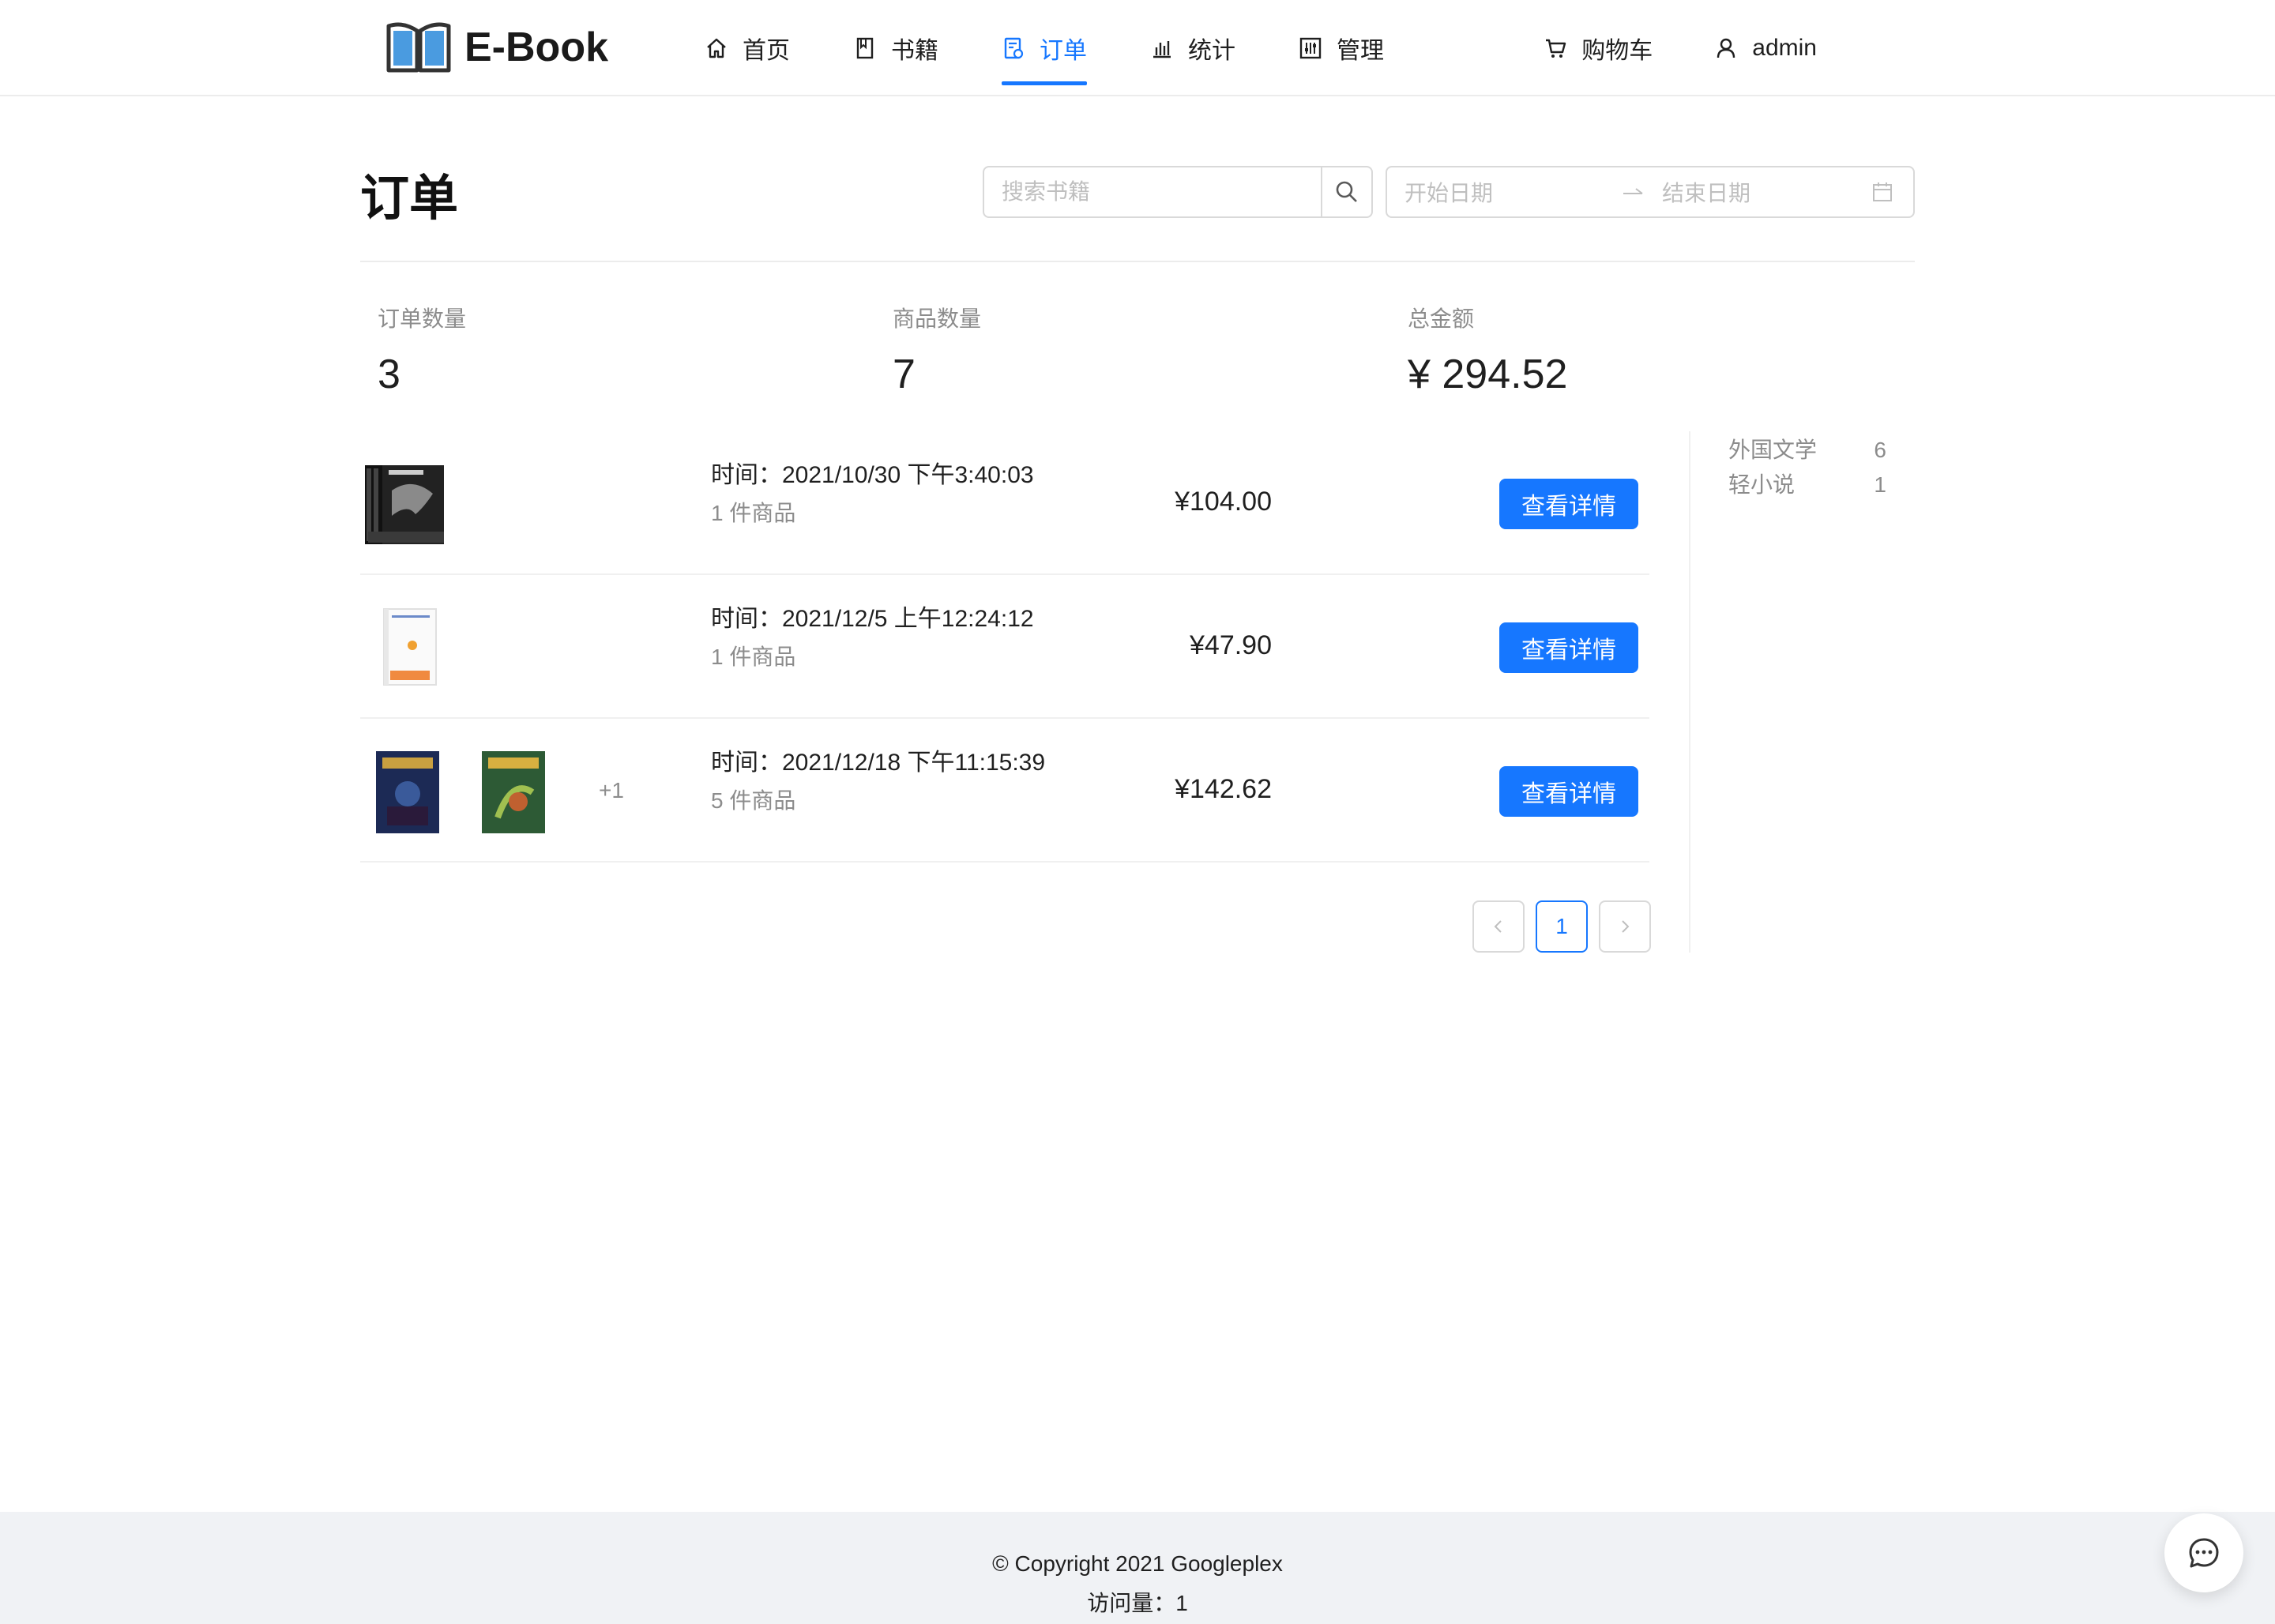 The height and width of the screenshot is (1624, 2275). I want to click on cart-label: 购物车, so click(1617, 51).